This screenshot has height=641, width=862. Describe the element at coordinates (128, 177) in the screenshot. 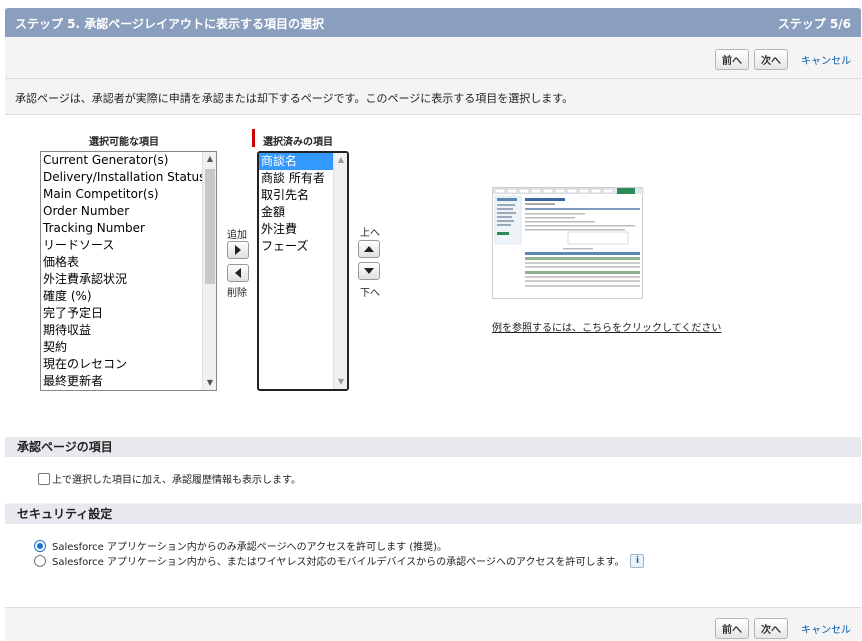

I see `list-item: Delivery/Installation Status` at that location.